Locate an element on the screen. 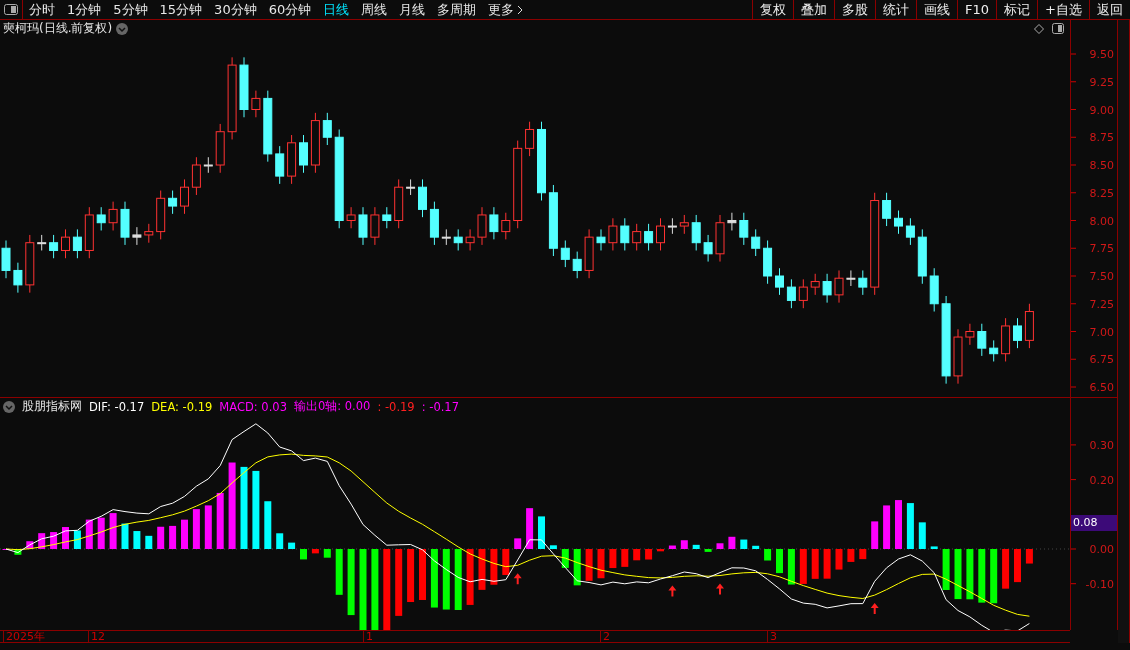 This screenshot has width=1130, height=650. period-tab: 分时 is located at coordinates (42, 9).